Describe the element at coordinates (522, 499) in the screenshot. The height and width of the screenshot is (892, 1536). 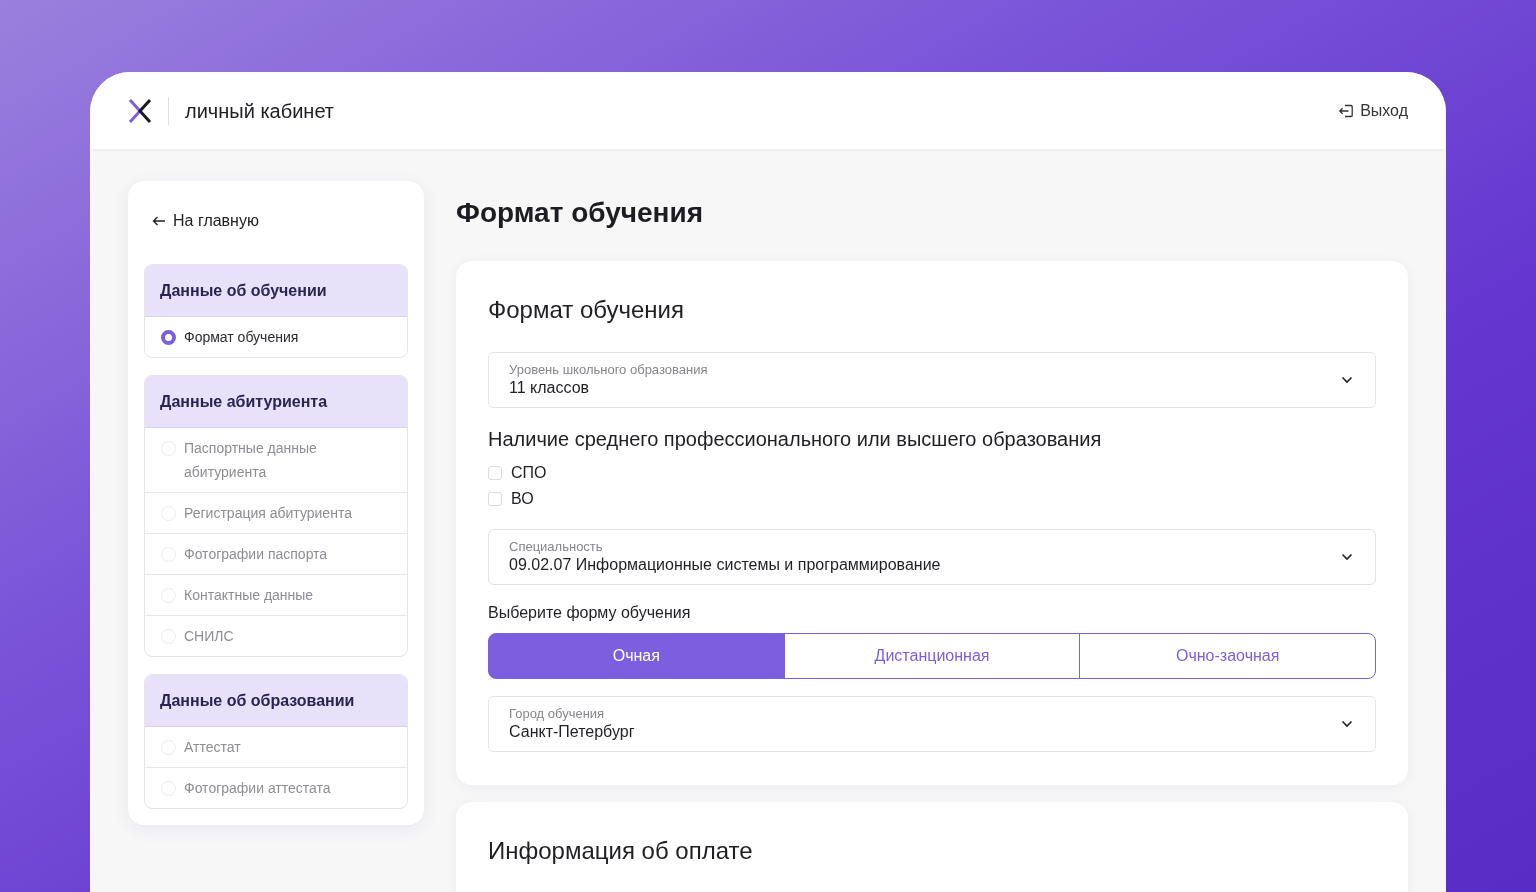
I see `checkbox-label: ВО` at that location.